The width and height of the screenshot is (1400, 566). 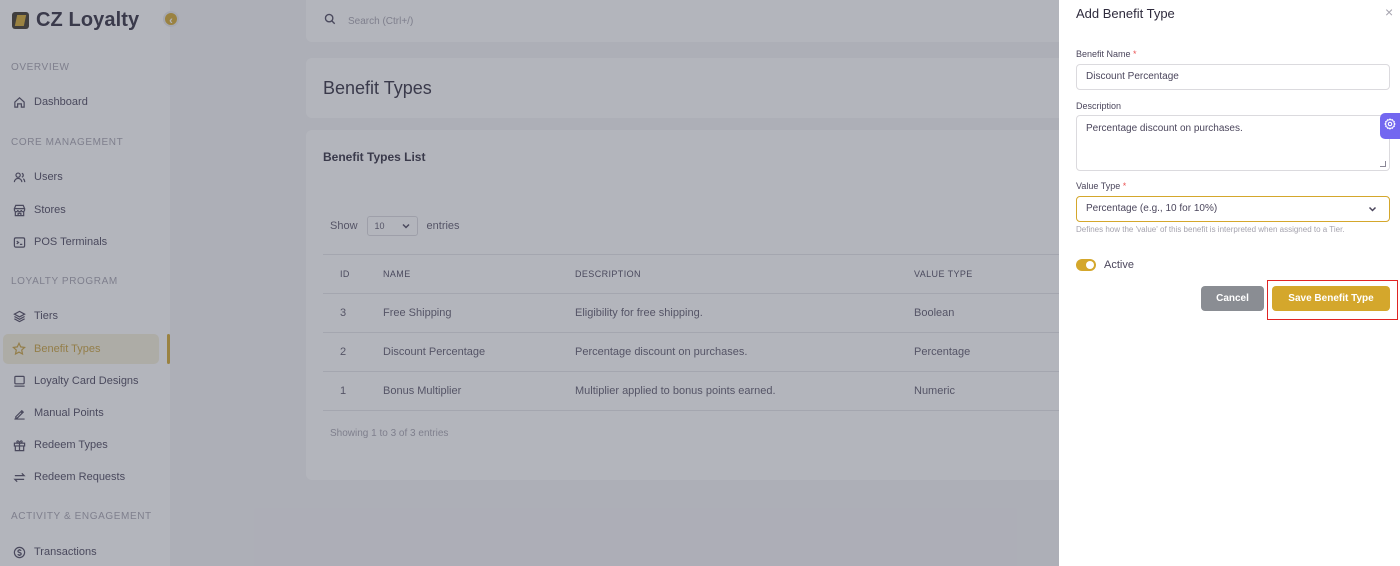 What do you see at coordinates (1119, 265) in the screenshot?
I see `active-label: Active` at bounding box center [1119, 265].